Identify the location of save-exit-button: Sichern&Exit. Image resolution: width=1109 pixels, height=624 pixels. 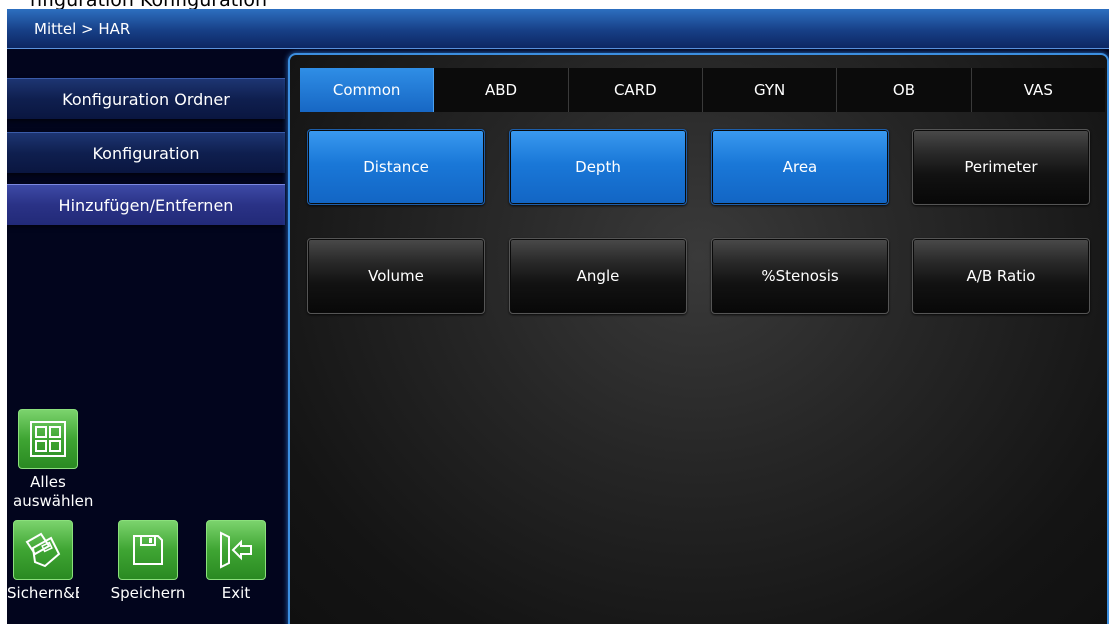
(43, 561).